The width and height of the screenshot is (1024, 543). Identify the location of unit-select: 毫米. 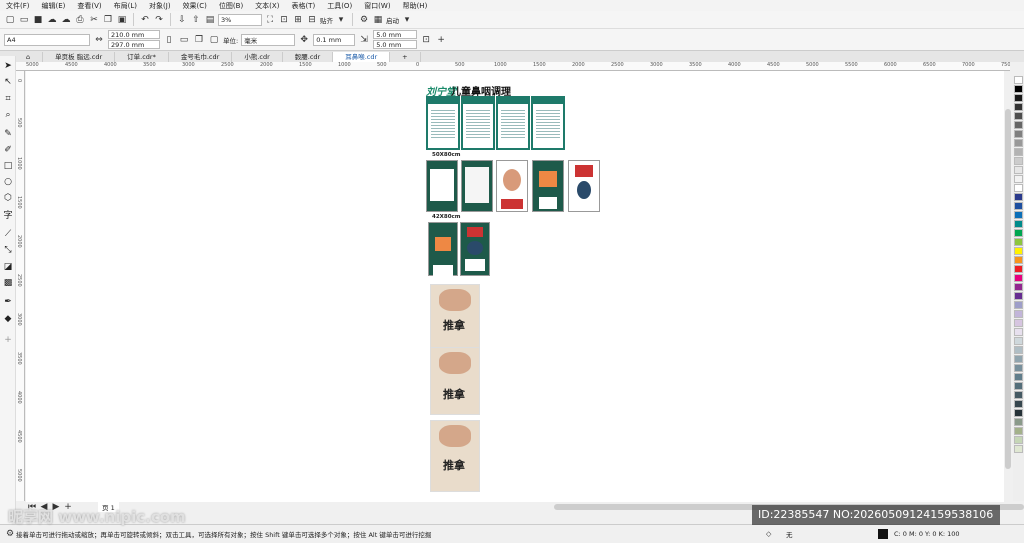
(268, 39).